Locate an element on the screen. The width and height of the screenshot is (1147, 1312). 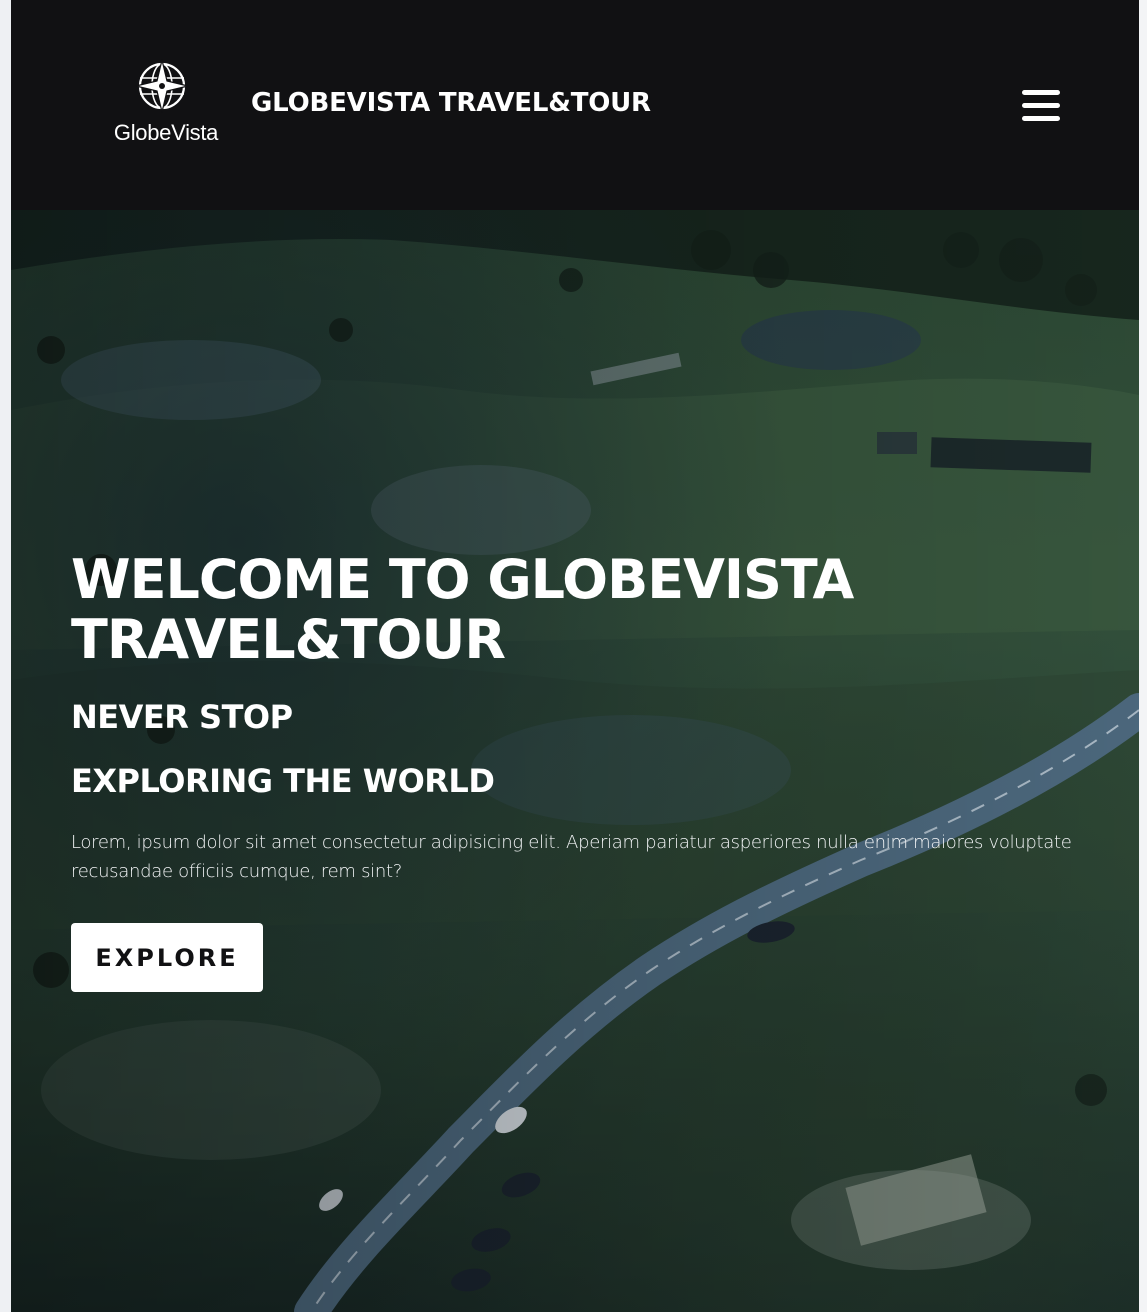
hero-subtitle-line1: NEVER STOP is located at coordinates (182, 717).